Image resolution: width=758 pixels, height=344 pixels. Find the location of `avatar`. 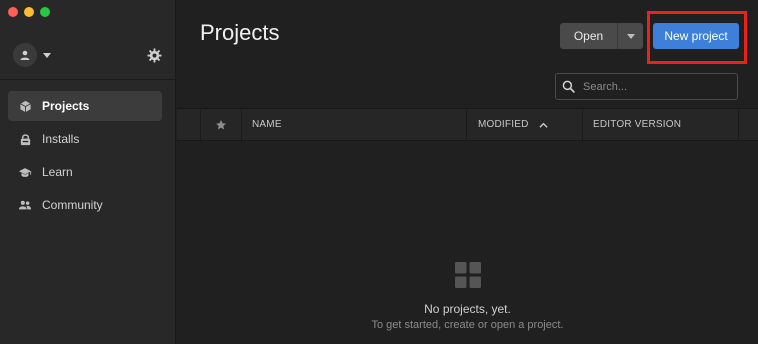

avatar is located at coordinates (25, 55).